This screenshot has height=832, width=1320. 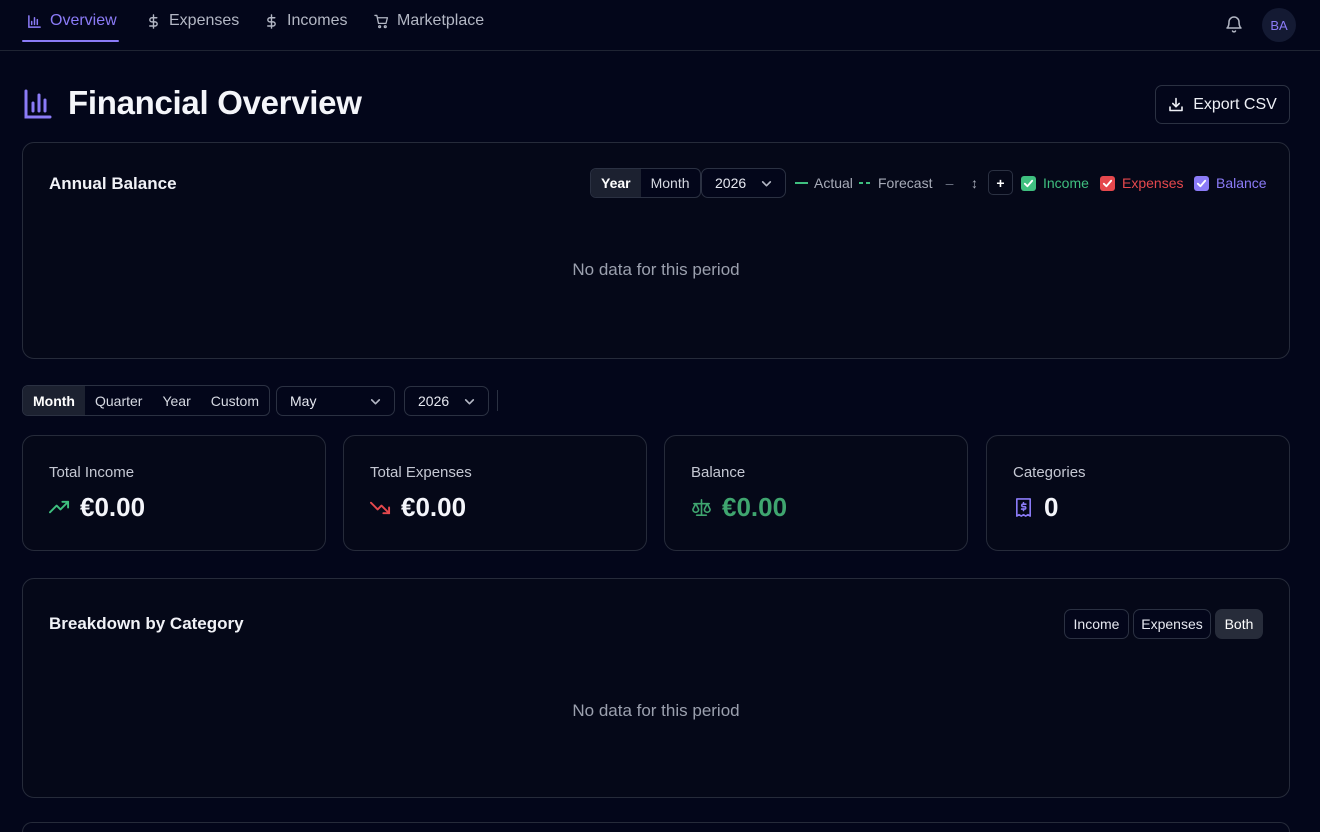 What do you see at coordinates (1049, 472) in the screenshot?
I see `stat-label: Categories` at bounding box center [1049, 472].